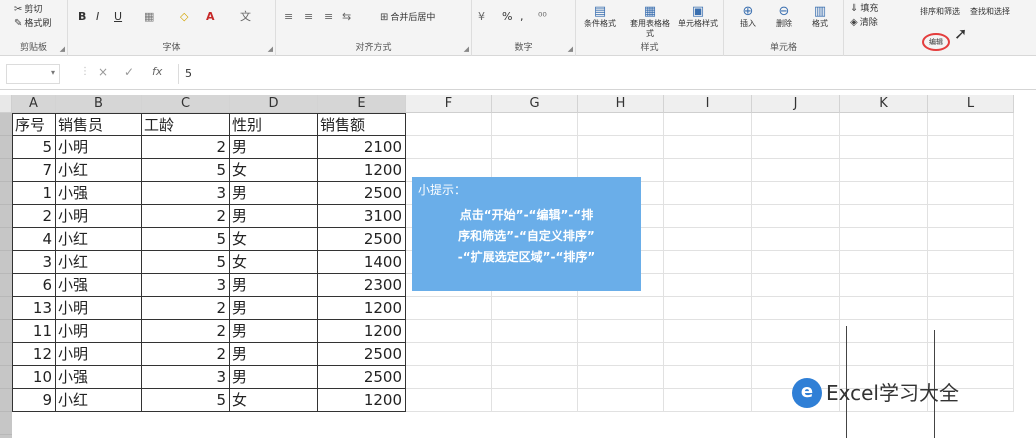 Image resolution: width=1036 pixels, height=438 pixels. What do you see at coordinates (650, 21) in the screenshot?
I see `table-format-button: ▦ 套用表格格式` at bounding box center [650, 21].